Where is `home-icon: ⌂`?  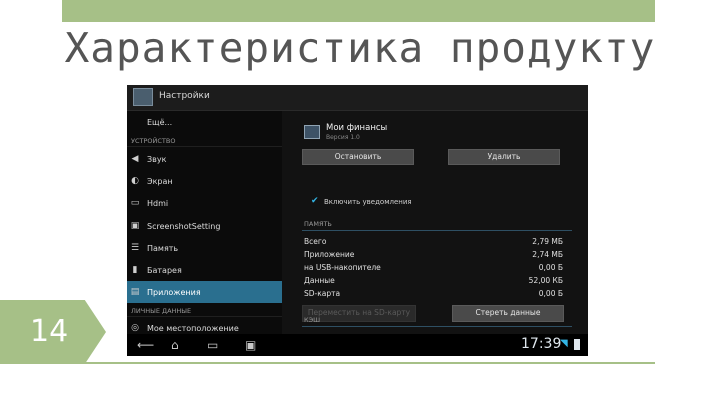 home-icon: ⌂ is located at coordinates (175, 345).